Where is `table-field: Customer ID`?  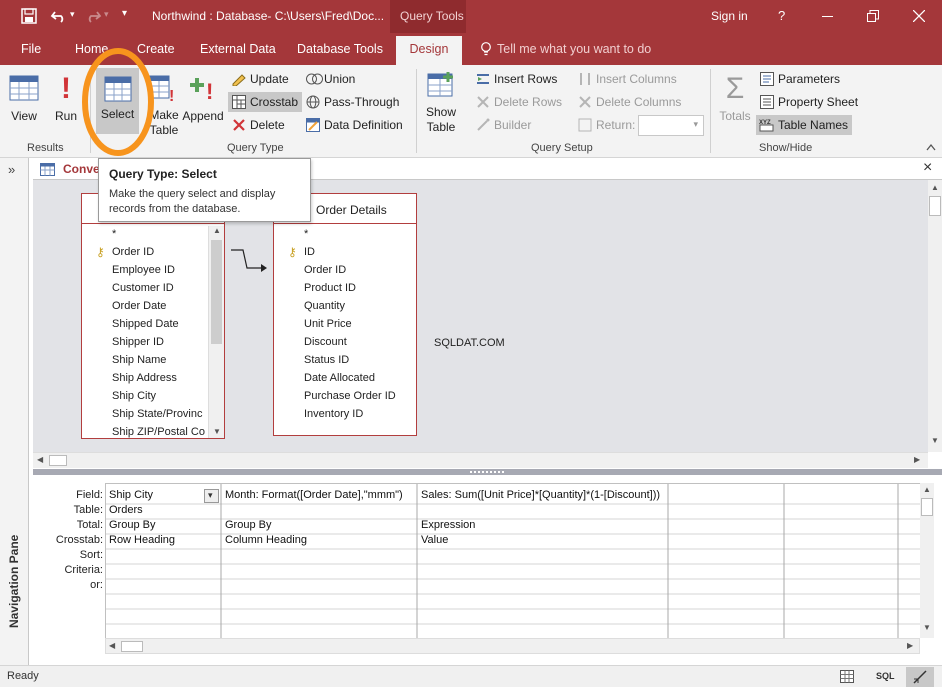 table-field: Customer ID is located at coordinates (143, 288).